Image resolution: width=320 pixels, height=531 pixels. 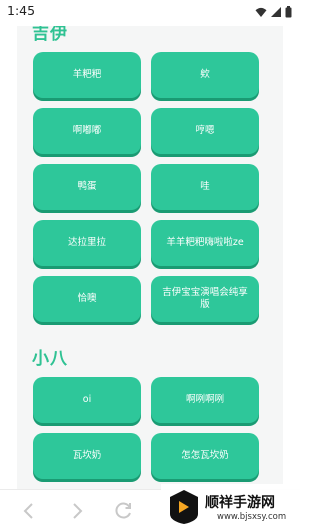 I want to click on refresh-button, so click(x=124, y=511).